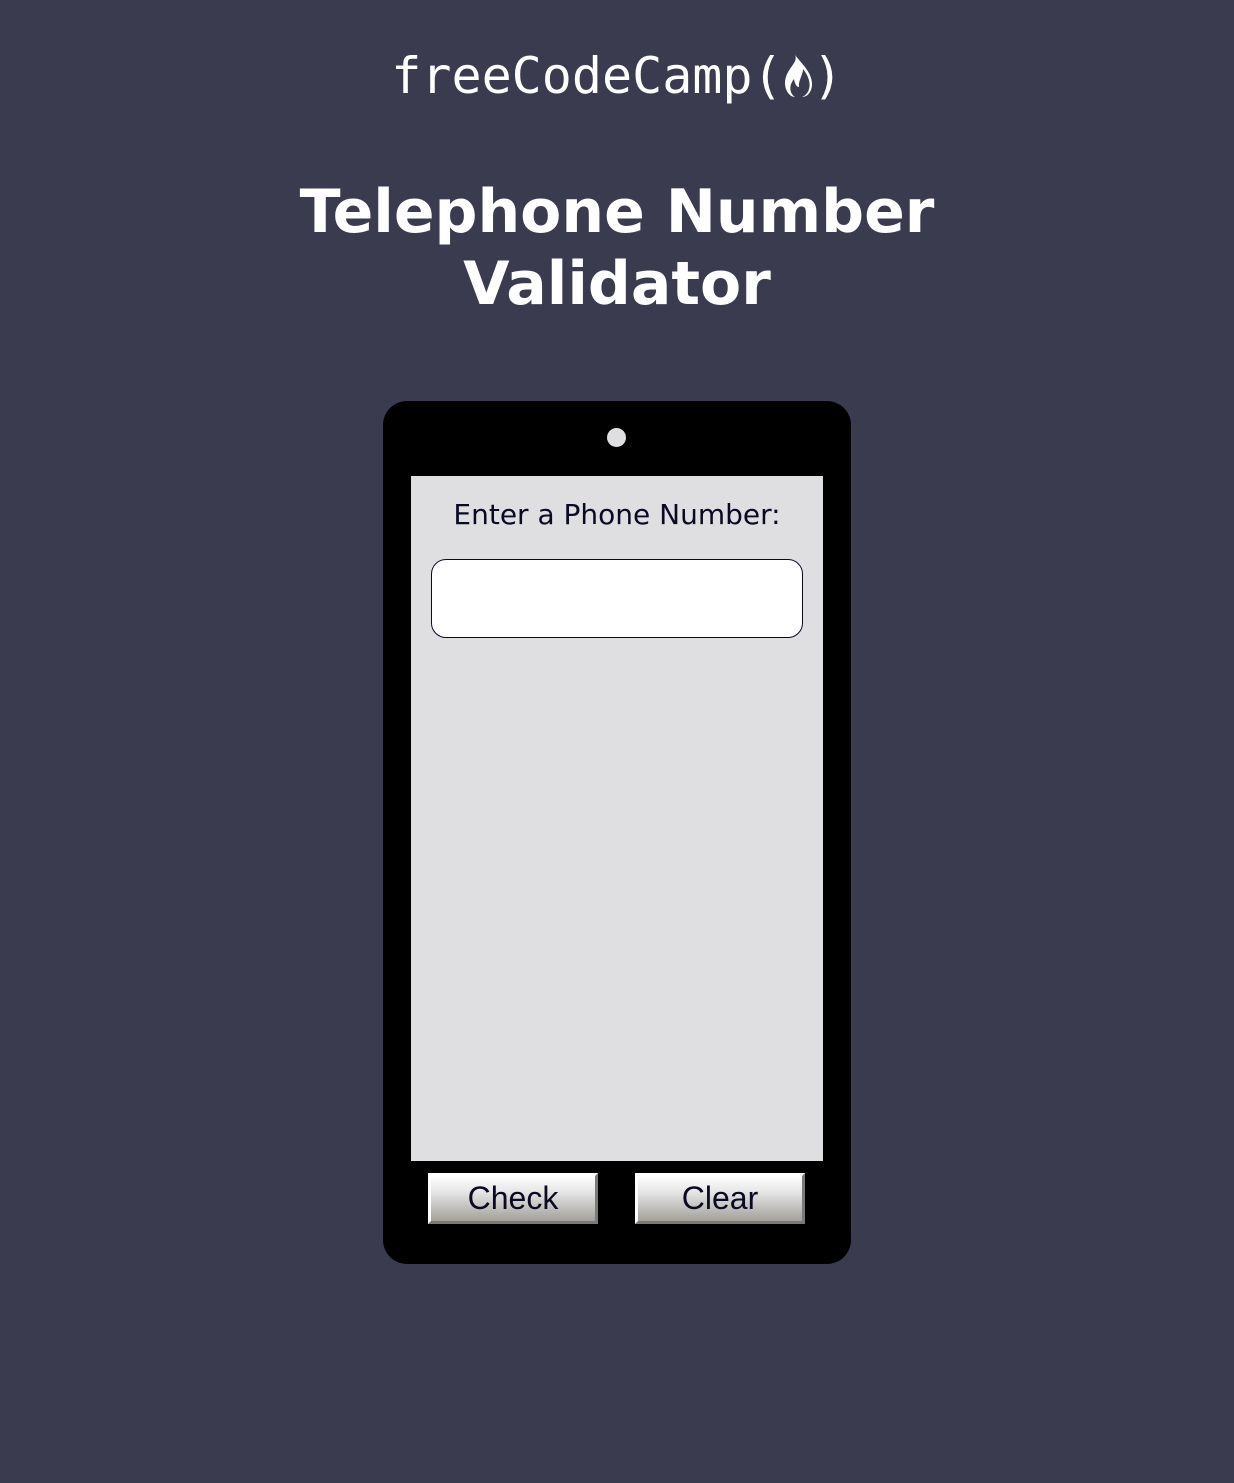  I want to click on page-title-line-2: Validator, so click(617, 284).